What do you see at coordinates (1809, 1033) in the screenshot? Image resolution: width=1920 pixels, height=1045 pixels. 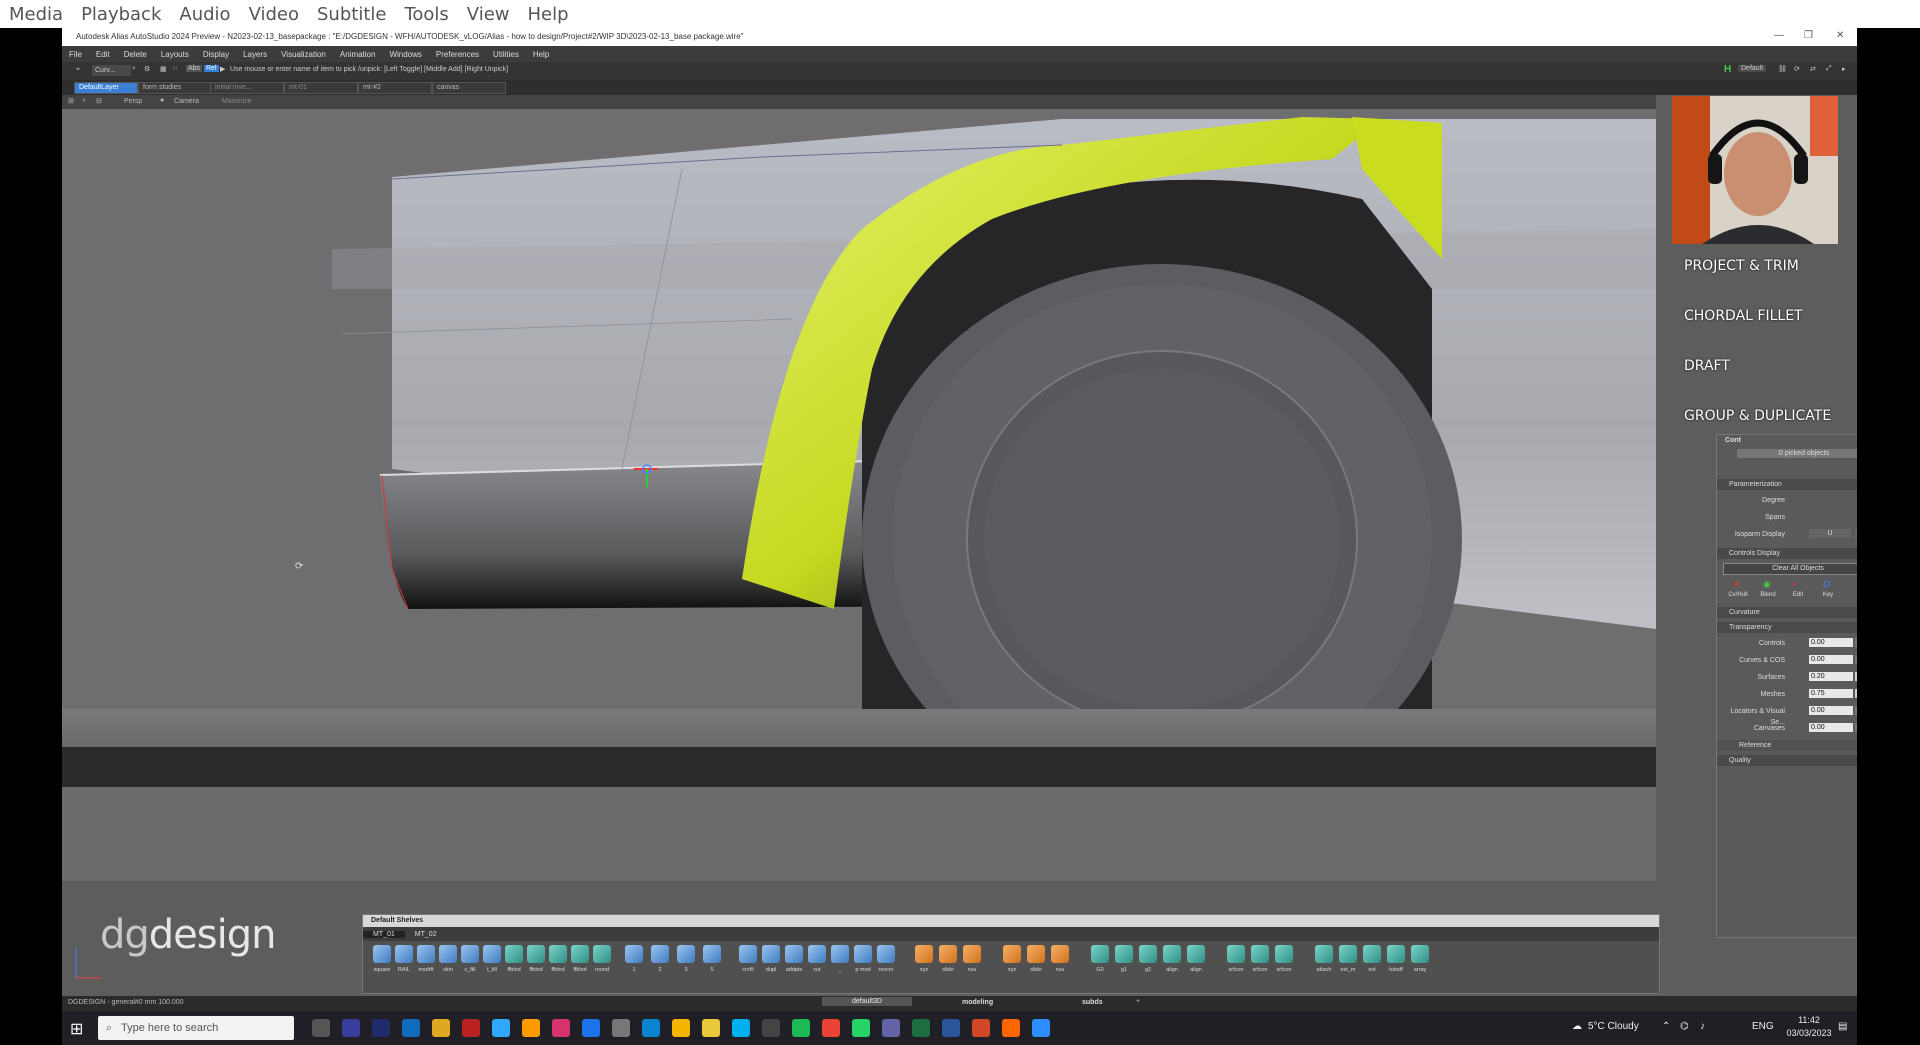 I see `clock-date: 03/03/2023` at bounding box center [1809, 1033].